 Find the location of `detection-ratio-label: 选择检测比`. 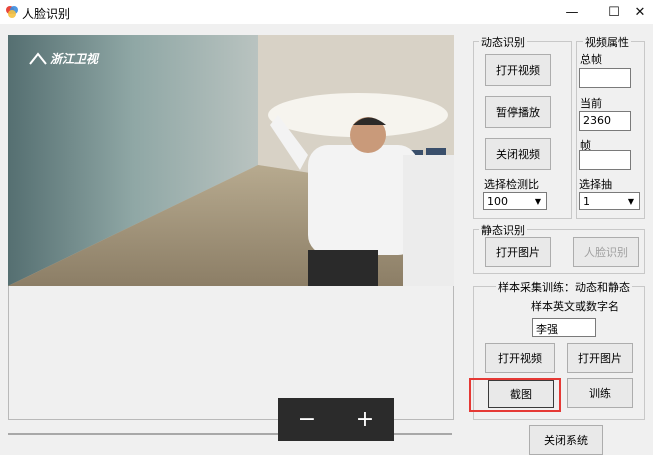

detection-ratio-label: 选择检测比 is located at coordinates (511, 184).